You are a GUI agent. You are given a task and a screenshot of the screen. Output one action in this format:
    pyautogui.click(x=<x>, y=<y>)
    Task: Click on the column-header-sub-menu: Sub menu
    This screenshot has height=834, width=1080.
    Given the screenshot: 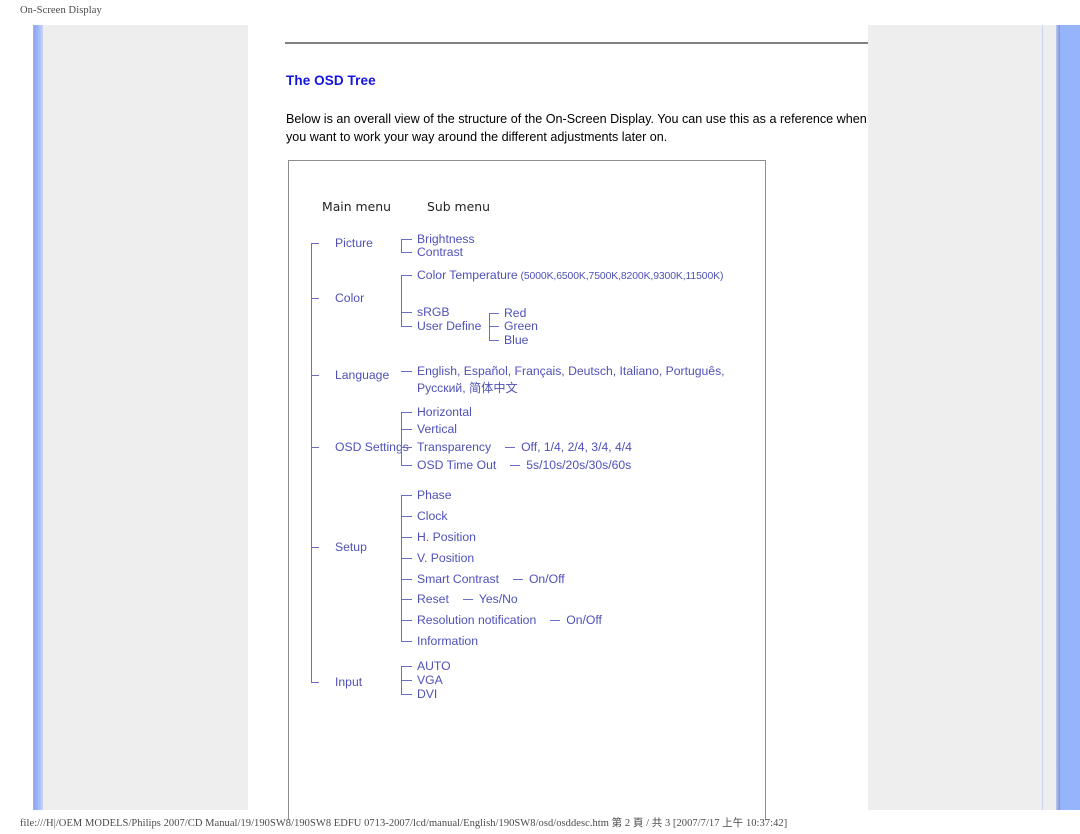 What is the action you would take?
    pyautogui.click(x=458, y=206)
    